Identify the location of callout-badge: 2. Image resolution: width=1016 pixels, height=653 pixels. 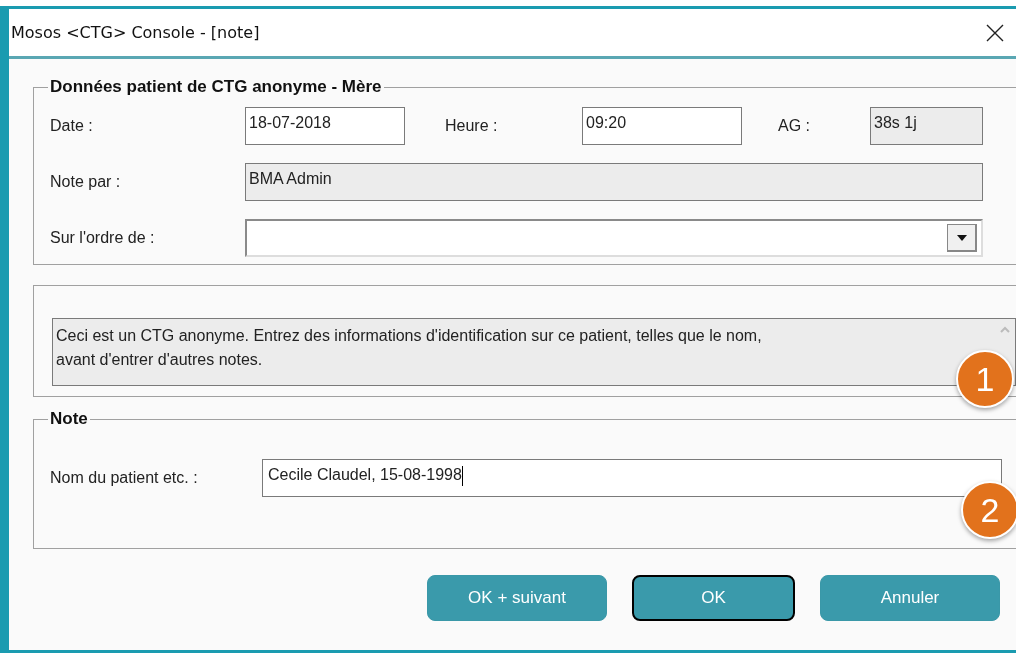
(988, 510).